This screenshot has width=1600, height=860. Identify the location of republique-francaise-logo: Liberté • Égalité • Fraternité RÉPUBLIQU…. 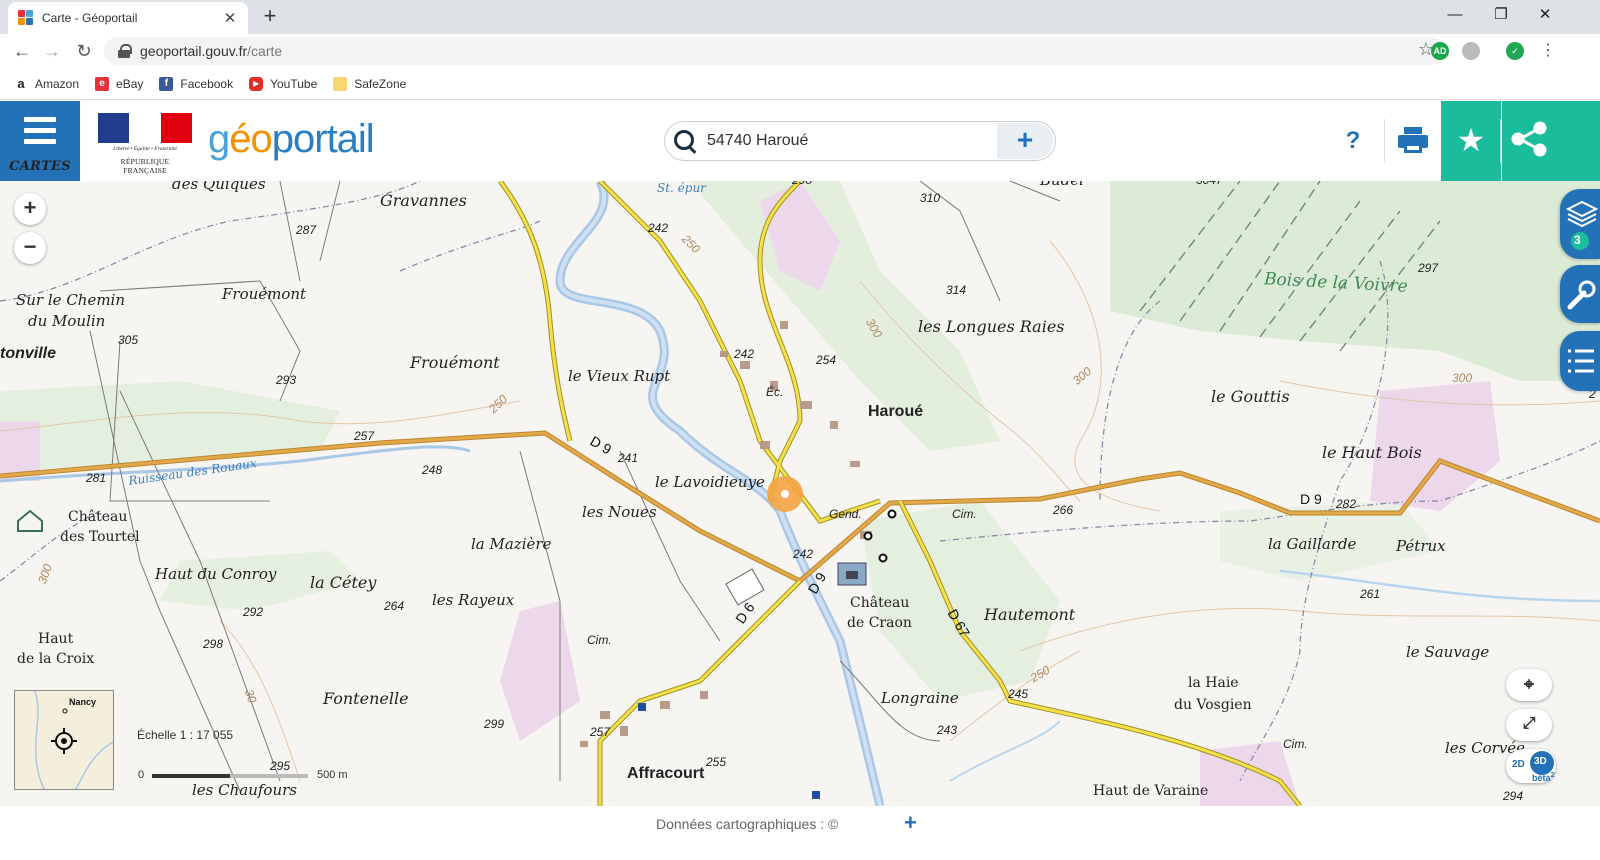
(145, 144).